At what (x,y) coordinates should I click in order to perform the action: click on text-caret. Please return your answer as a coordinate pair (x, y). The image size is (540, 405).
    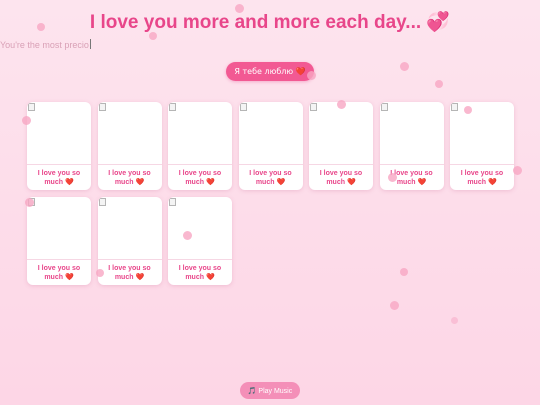
    Looking at the image, I should click on (90, 44).